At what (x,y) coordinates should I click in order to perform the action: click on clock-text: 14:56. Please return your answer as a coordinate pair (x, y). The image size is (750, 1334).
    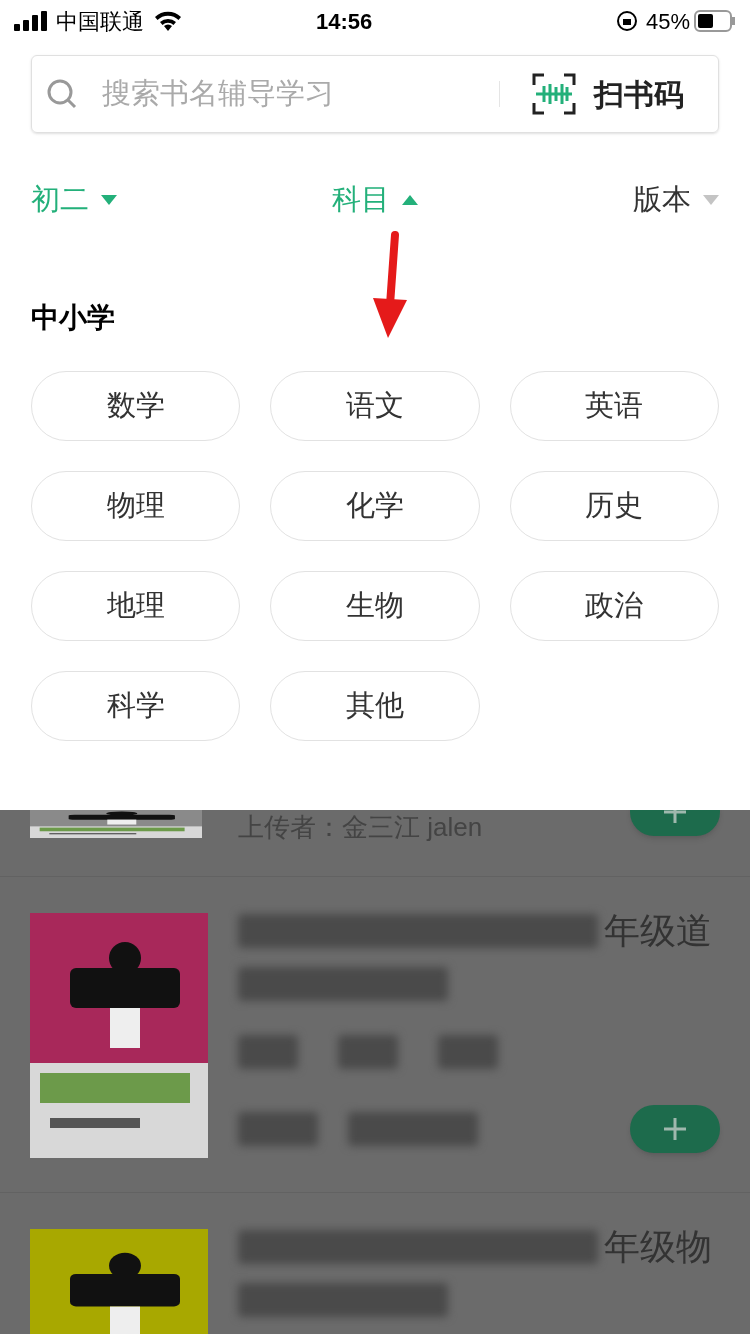
    Looking at the image, I should click on (344, 21).